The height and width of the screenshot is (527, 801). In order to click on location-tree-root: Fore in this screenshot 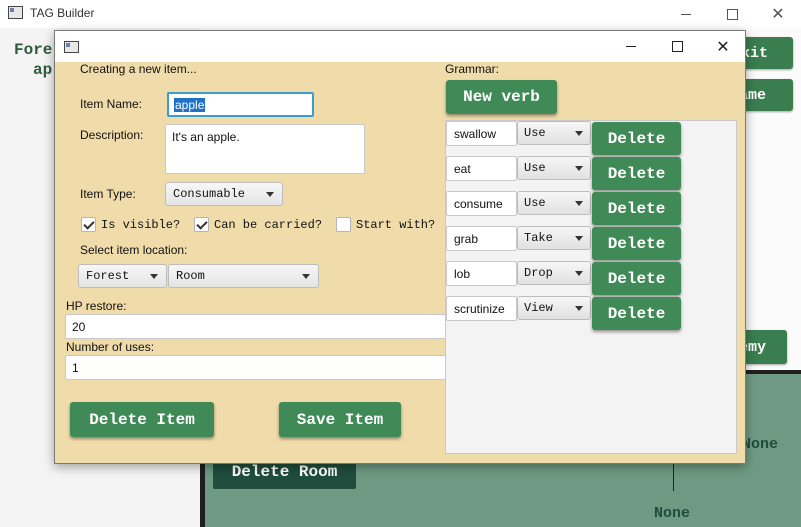, I will do `click(33, 50)`.